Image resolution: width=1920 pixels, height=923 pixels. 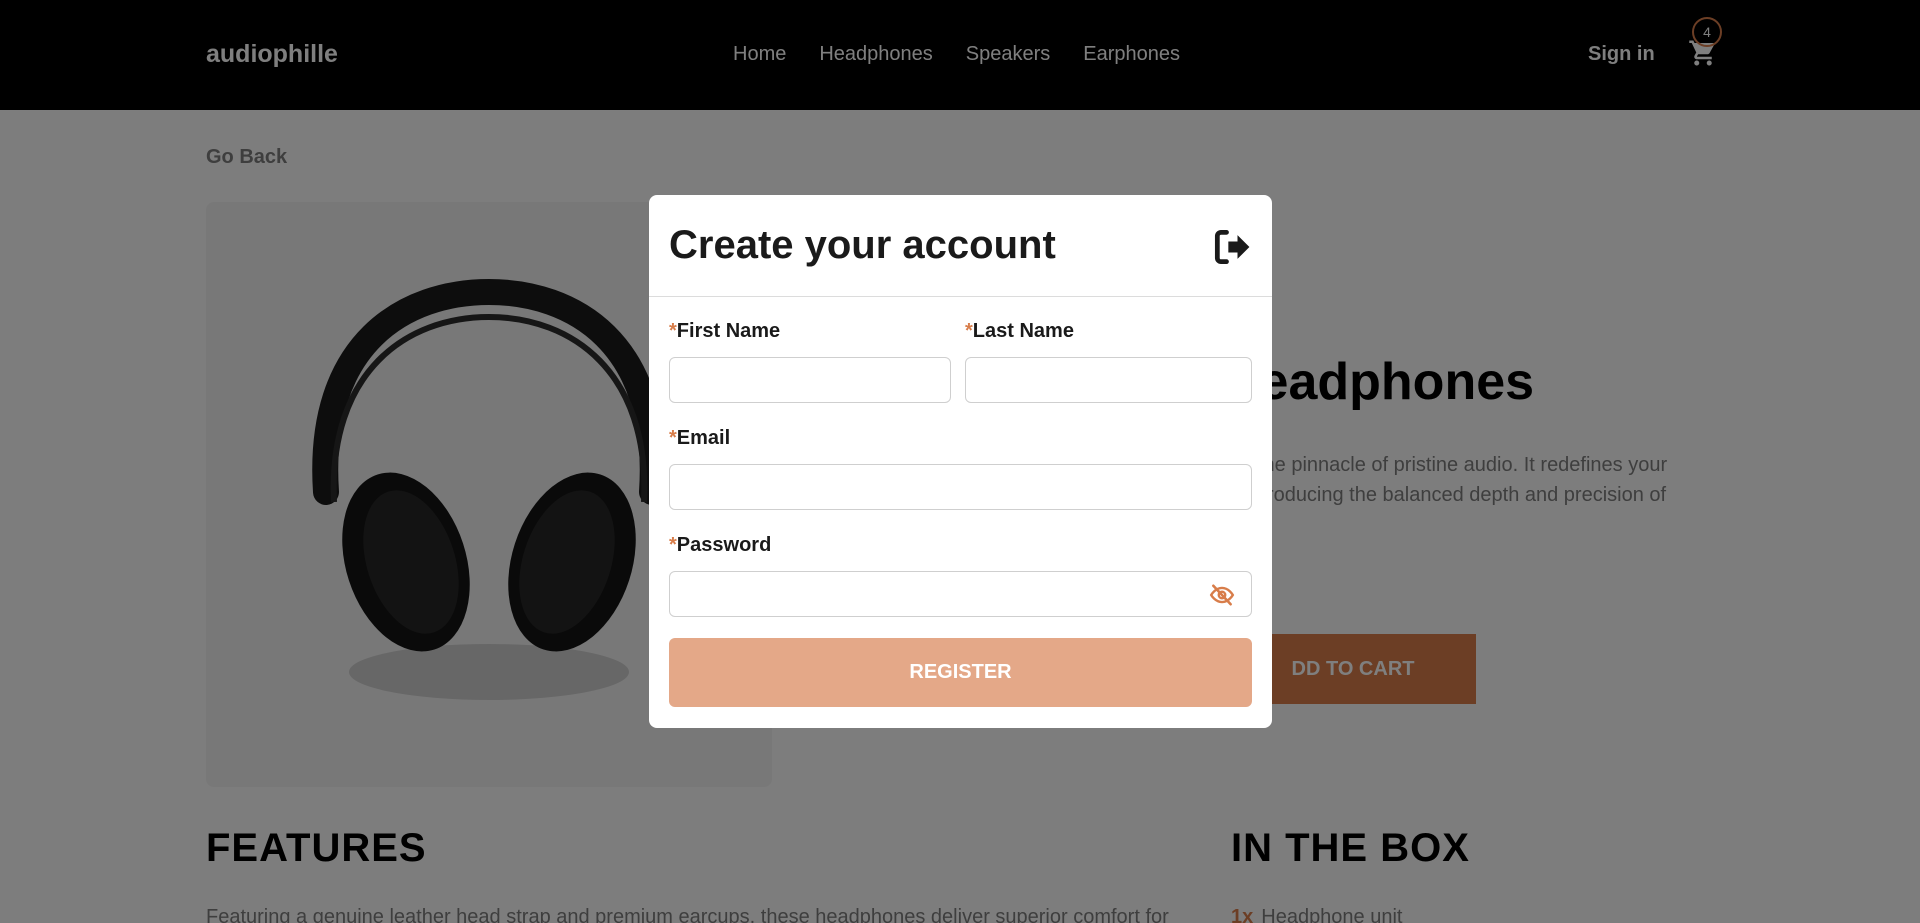 I want to click on sign-out-icon, so click(x=1232, y=247).